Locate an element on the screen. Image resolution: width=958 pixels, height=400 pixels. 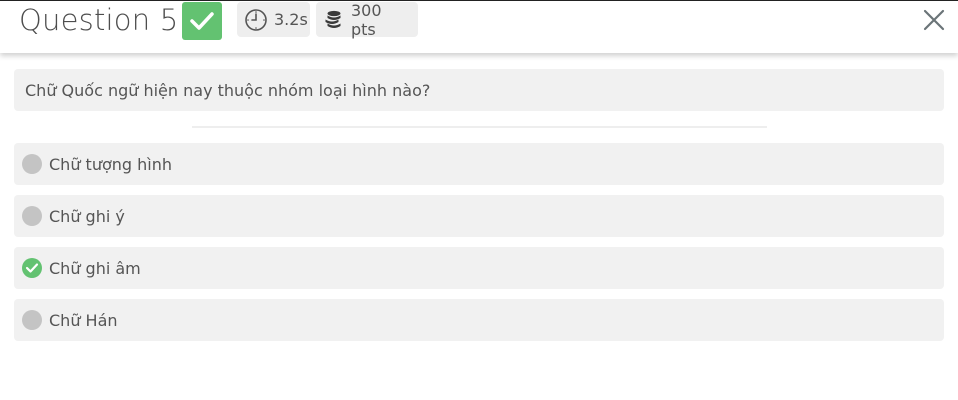
answer-option: Chữ Hán is located at coordinates (479, 320).